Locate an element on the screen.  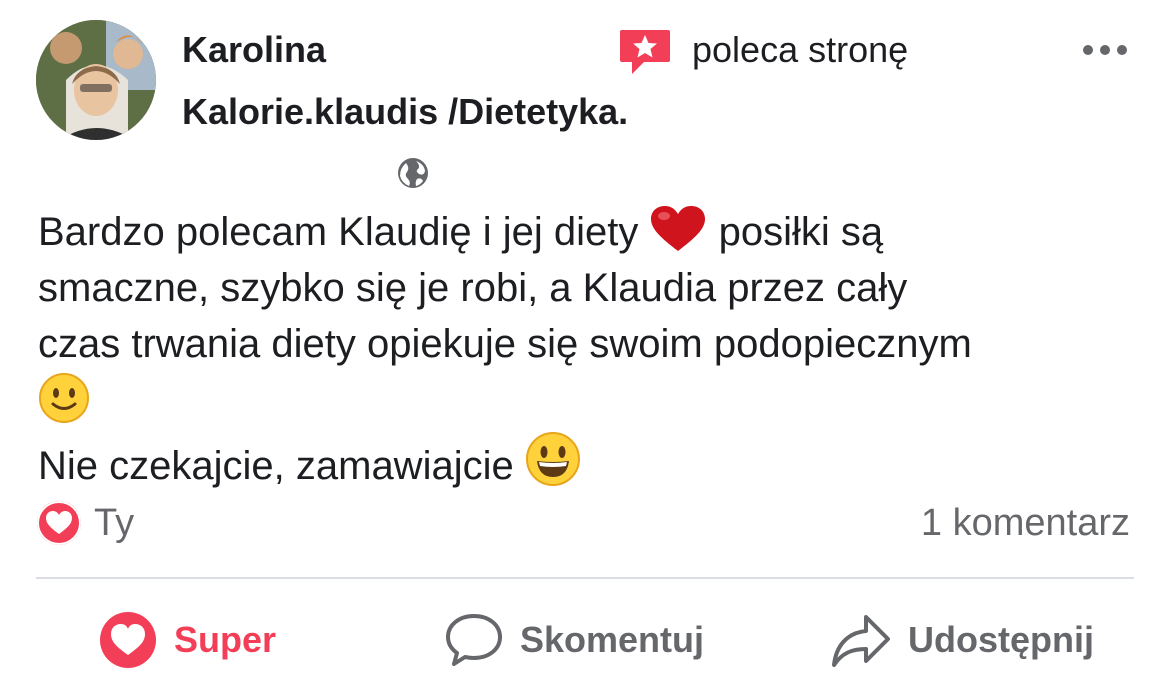
reactions-summary: Ty is located at coordinates (85, 523).